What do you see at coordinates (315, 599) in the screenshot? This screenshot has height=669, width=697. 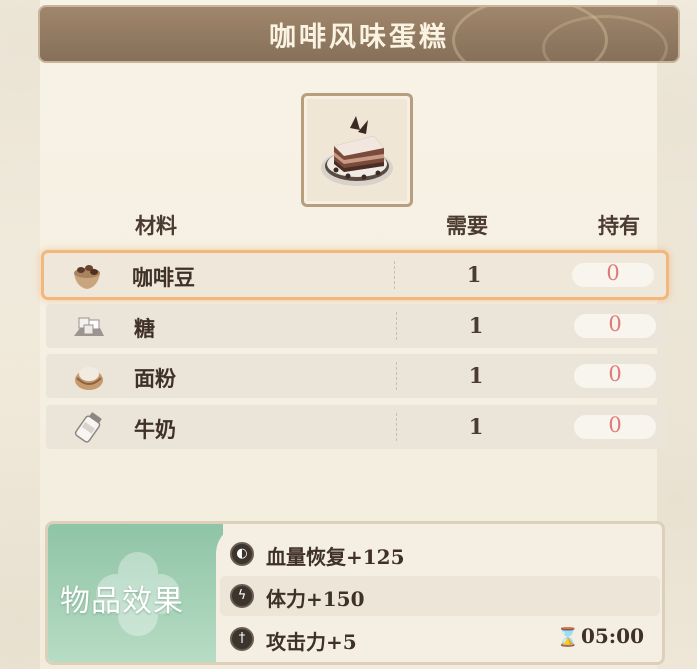 I see `effect-text: 体力+150` at bounding box center [315, 599].